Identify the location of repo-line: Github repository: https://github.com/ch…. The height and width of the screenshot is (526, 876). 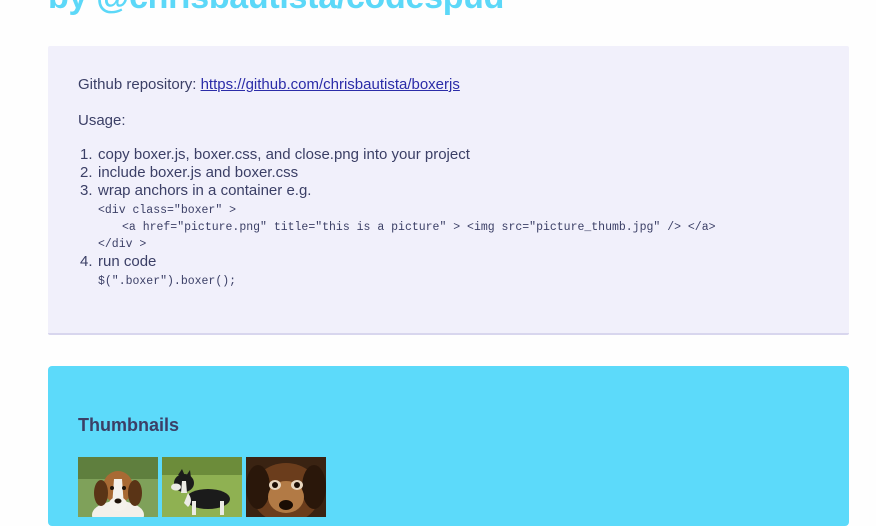
(269, 84).